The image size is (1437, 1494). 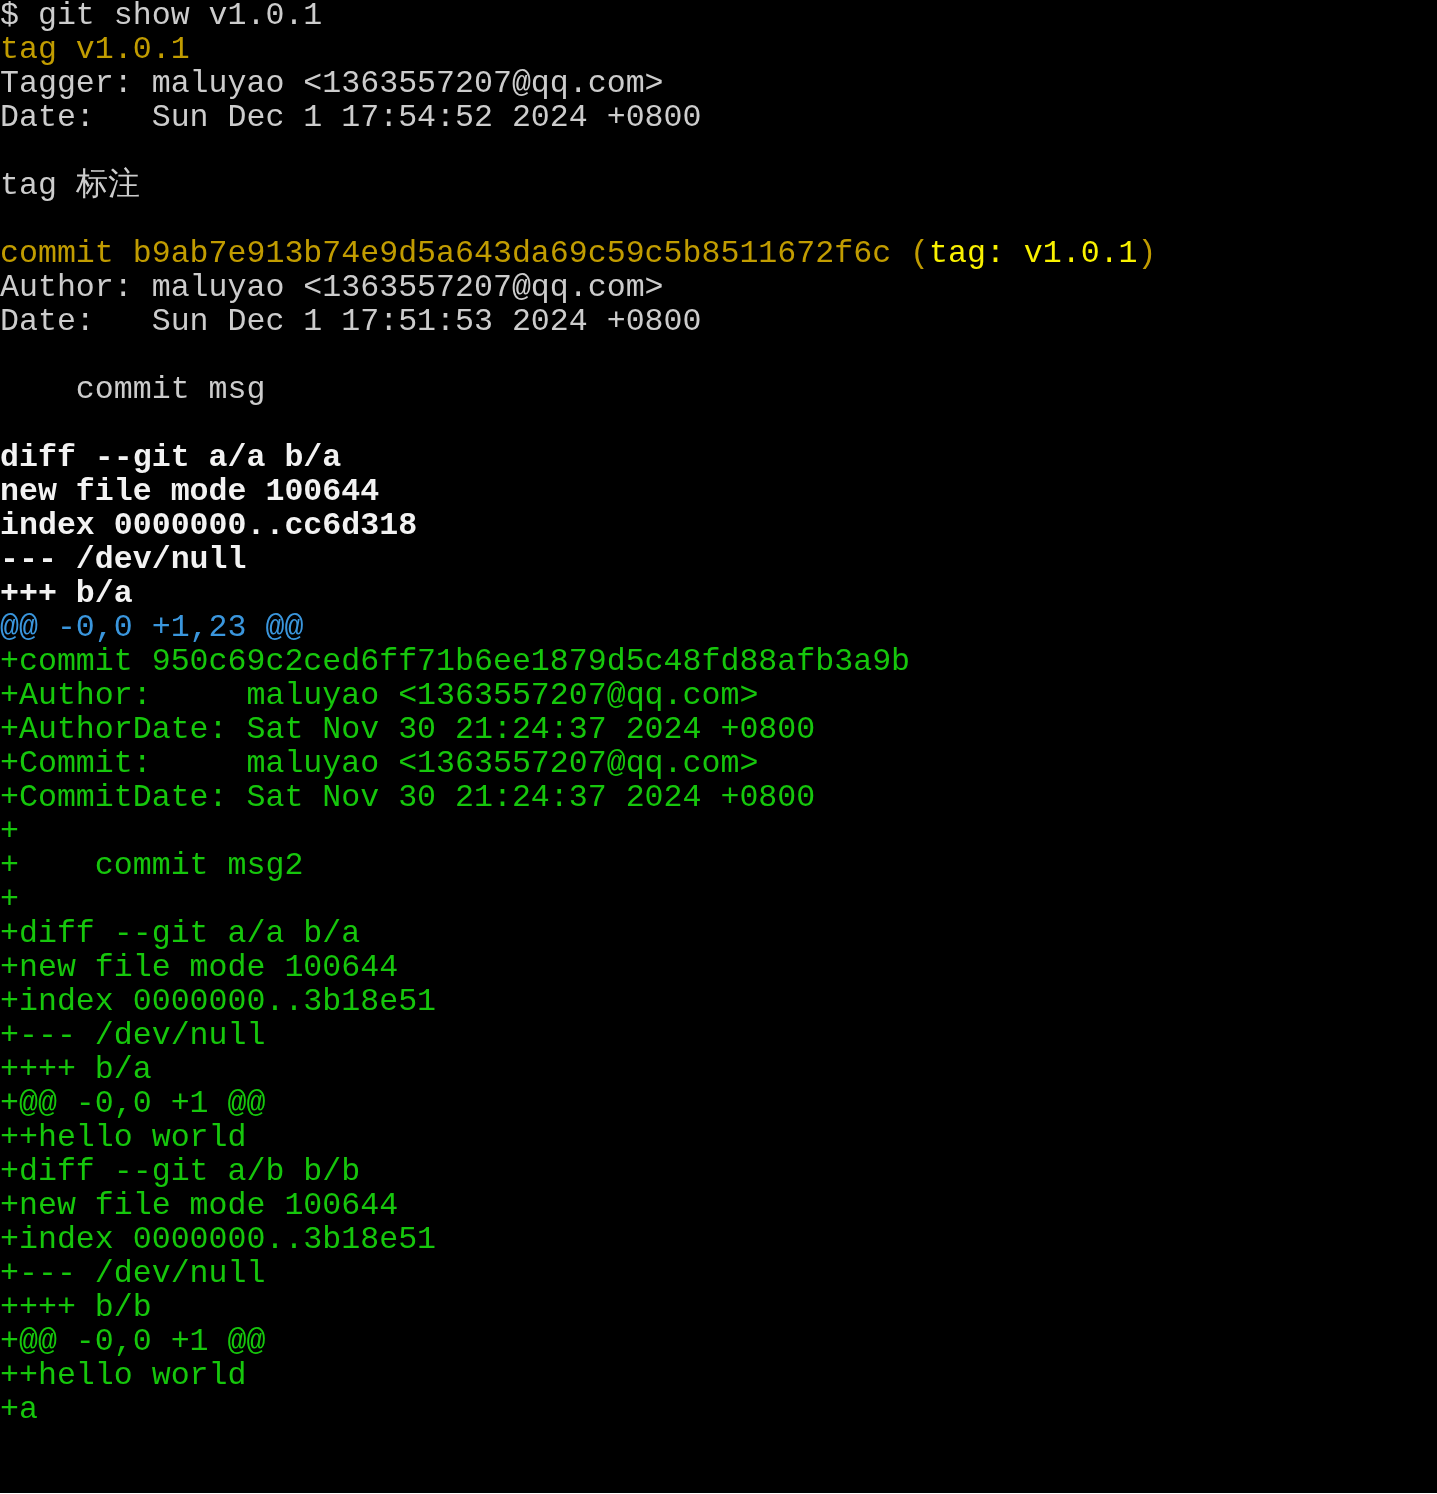 What do you see at coordinates (379, 763) in the screenshot?
I see `terminal-text: +Commit: maluyao <1363557207@qq.com>` at bounding box center [379, 763].